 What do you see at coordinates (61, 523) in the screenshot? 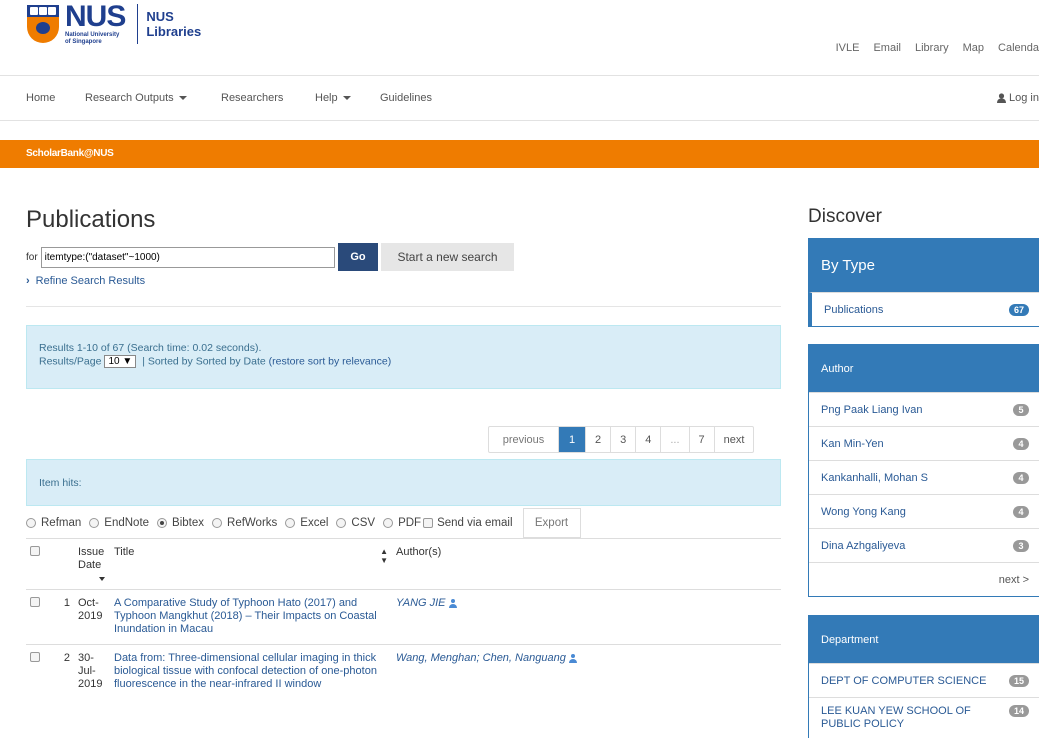
I see `export-refman-label: Refman` at bounding box center [61, 523].